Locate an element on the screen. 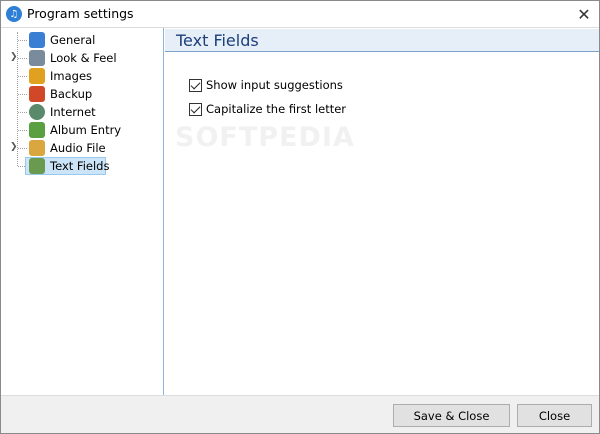 Image resolution: width=600 pixels, height=434 pixels. sidebar-item-audio-file: ❯ Audio File is located at coordinates (82, 148).